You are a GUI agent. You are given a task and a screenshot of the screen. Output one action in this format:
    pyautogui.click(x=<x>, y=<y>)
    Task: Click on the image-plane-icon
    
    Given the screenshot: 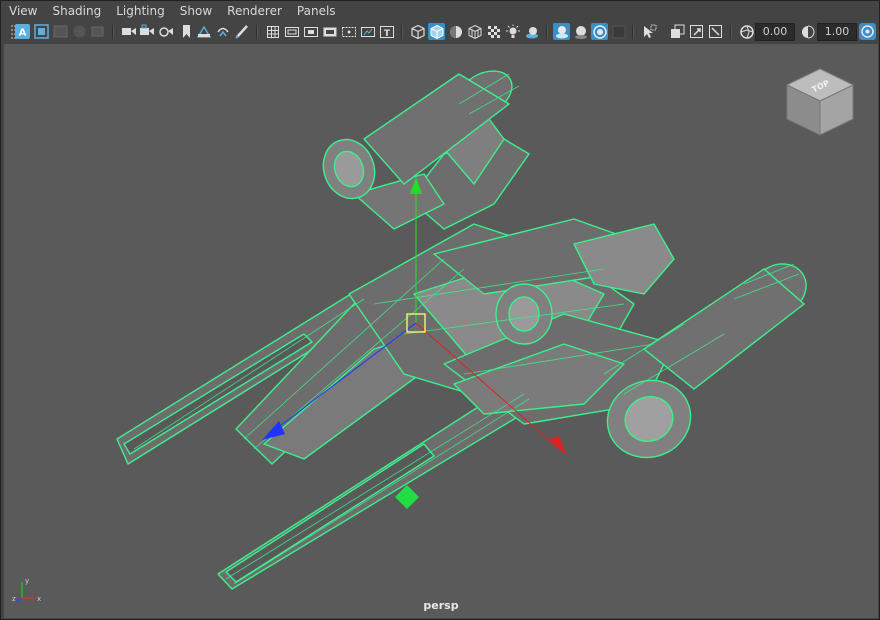 What is the action you would take?
    pyautogui.click(x=79, y=31)
    